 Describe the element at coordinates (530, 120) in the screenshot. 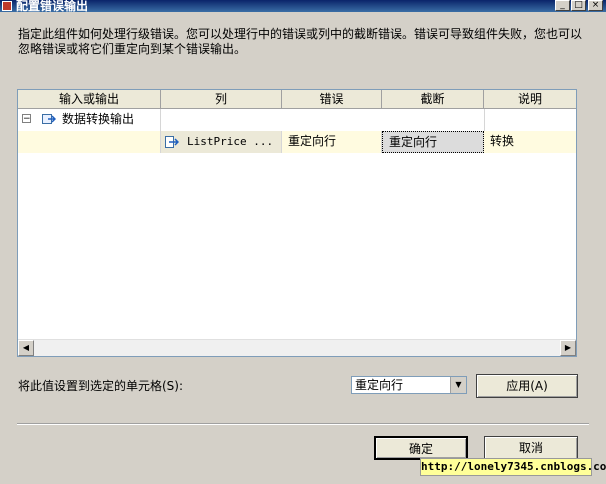

I see `group-desc-cell` at that location.